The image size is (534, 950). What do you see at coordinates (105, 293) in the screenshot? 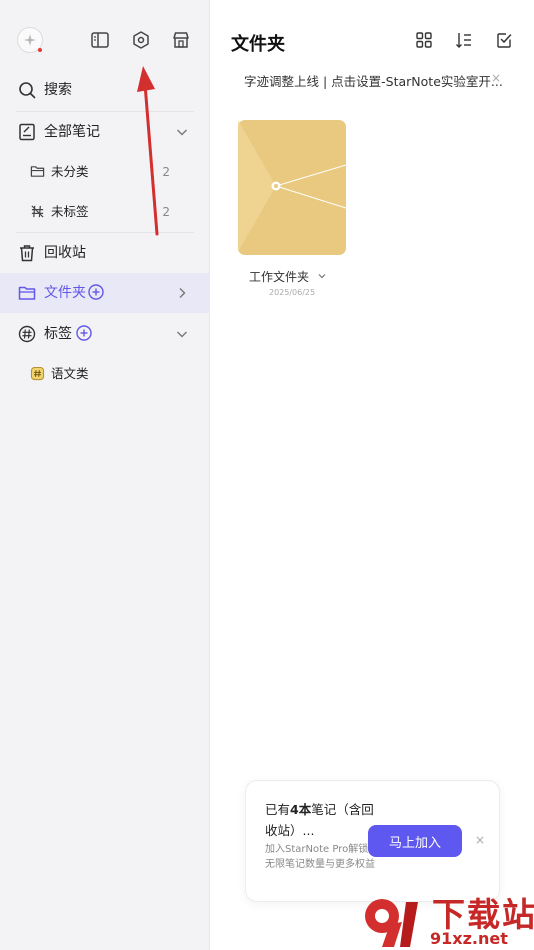
I see `sidebar-item-folders: 文件夹` at bounding box center [105, 293].